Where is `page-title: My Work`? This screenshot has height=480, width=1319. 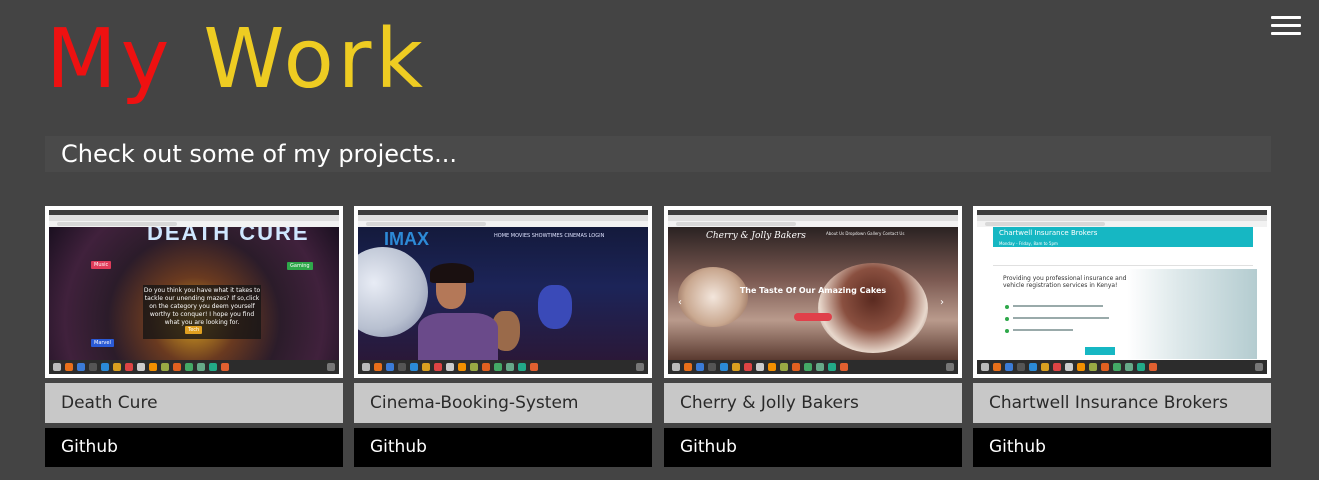 page-title: My Work is located at coordinates (236, 60).